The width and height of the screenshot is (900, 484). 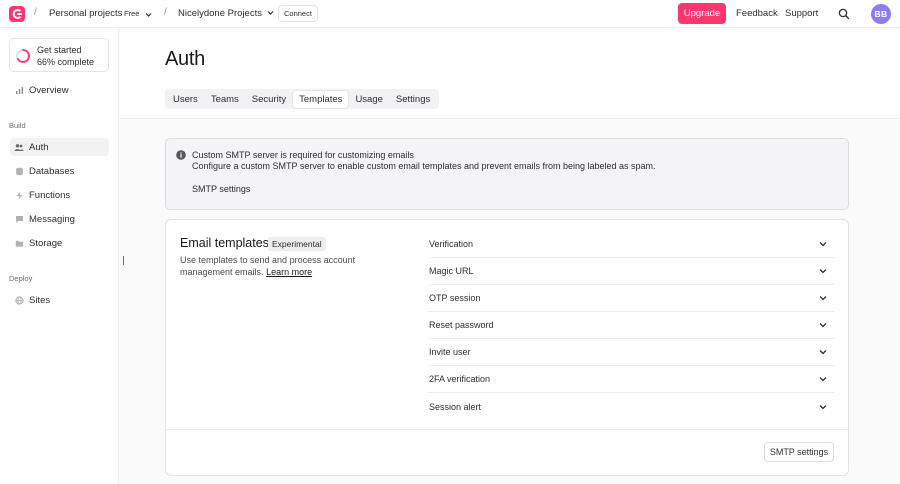 What do you see at coordinates (224, 243) in the screenshot?
I see `email-templates-title: Email templates` at bounding box center [224, 243].